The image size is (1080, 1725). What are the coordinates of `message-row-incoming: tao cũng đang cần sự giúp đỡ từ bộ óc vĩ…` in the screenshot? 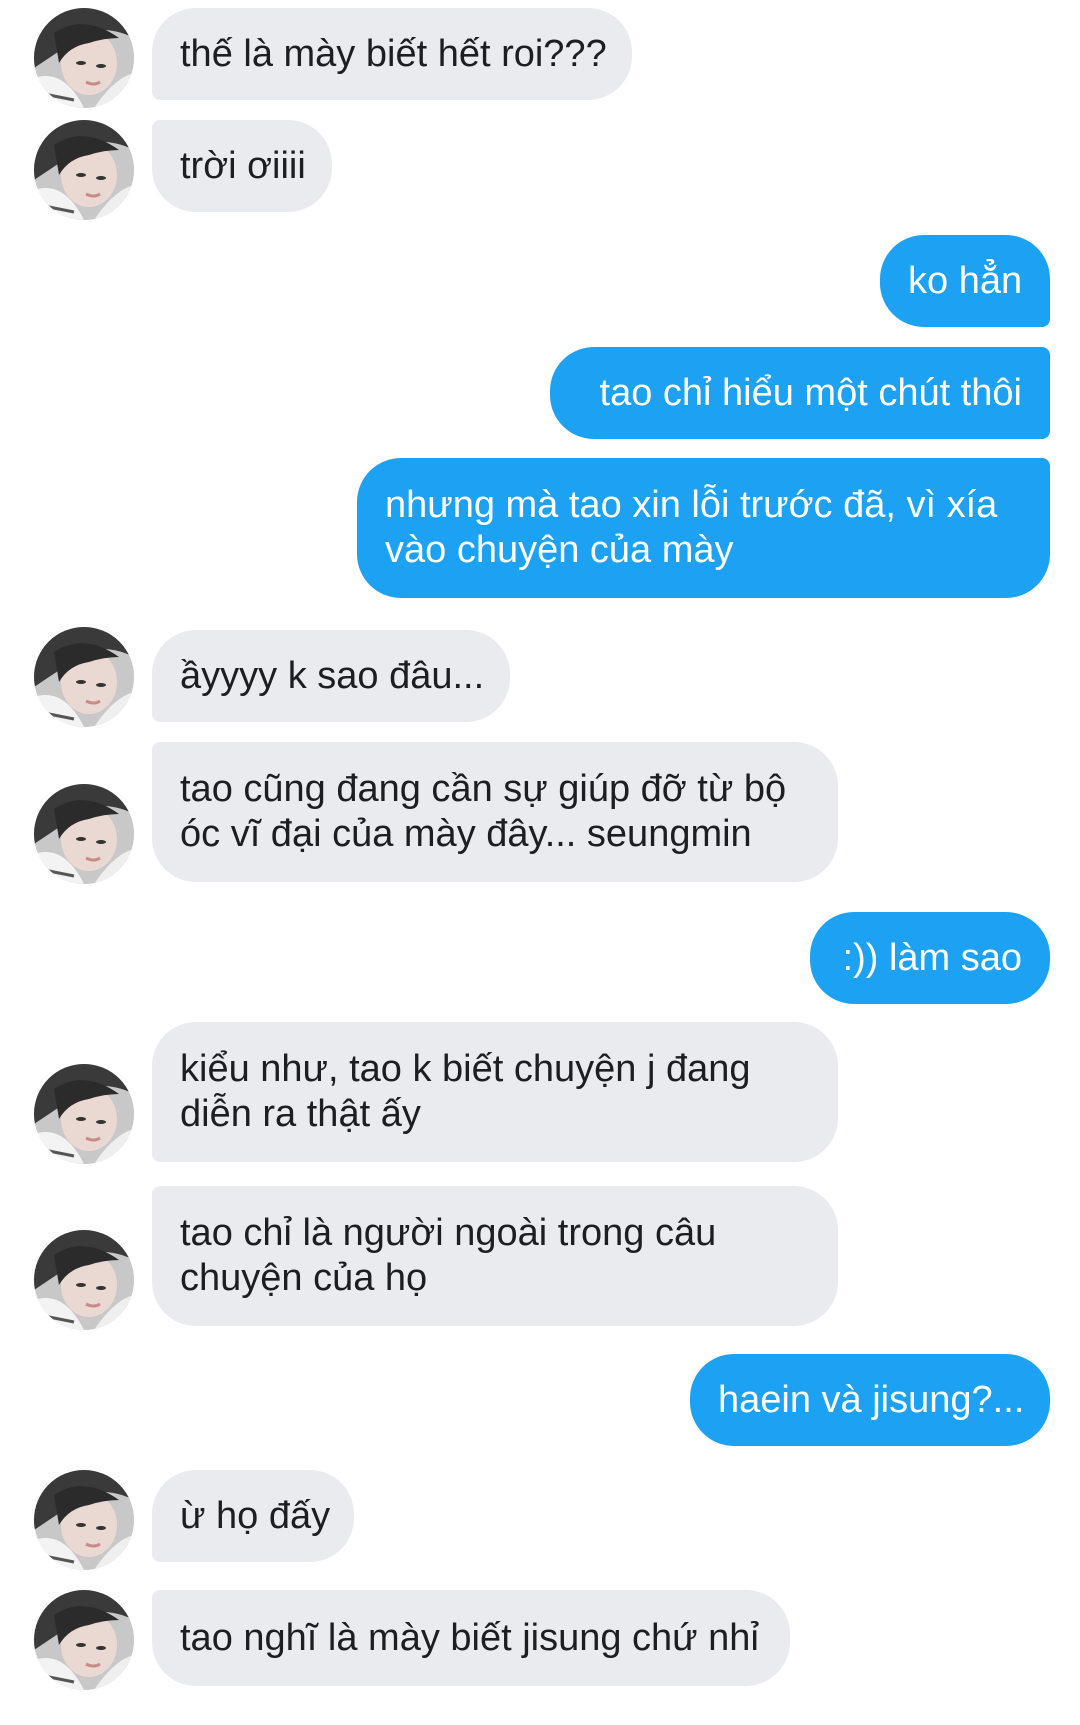 It's located at (540, 813).